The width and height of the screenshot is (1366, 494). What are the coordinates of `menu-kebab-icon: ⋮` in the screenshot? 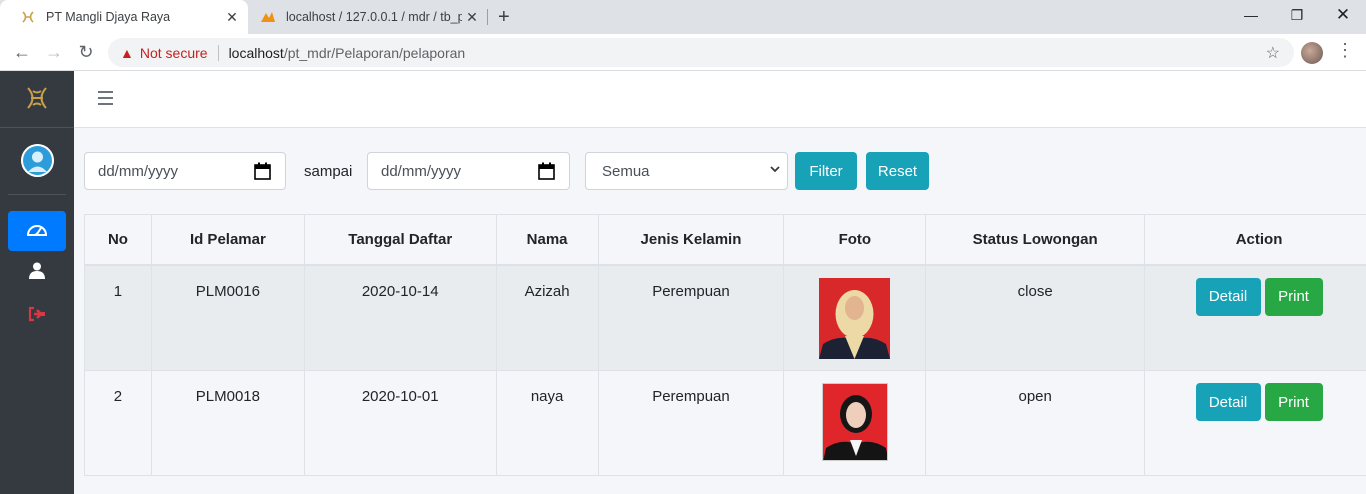 It's located at (1345, 50).